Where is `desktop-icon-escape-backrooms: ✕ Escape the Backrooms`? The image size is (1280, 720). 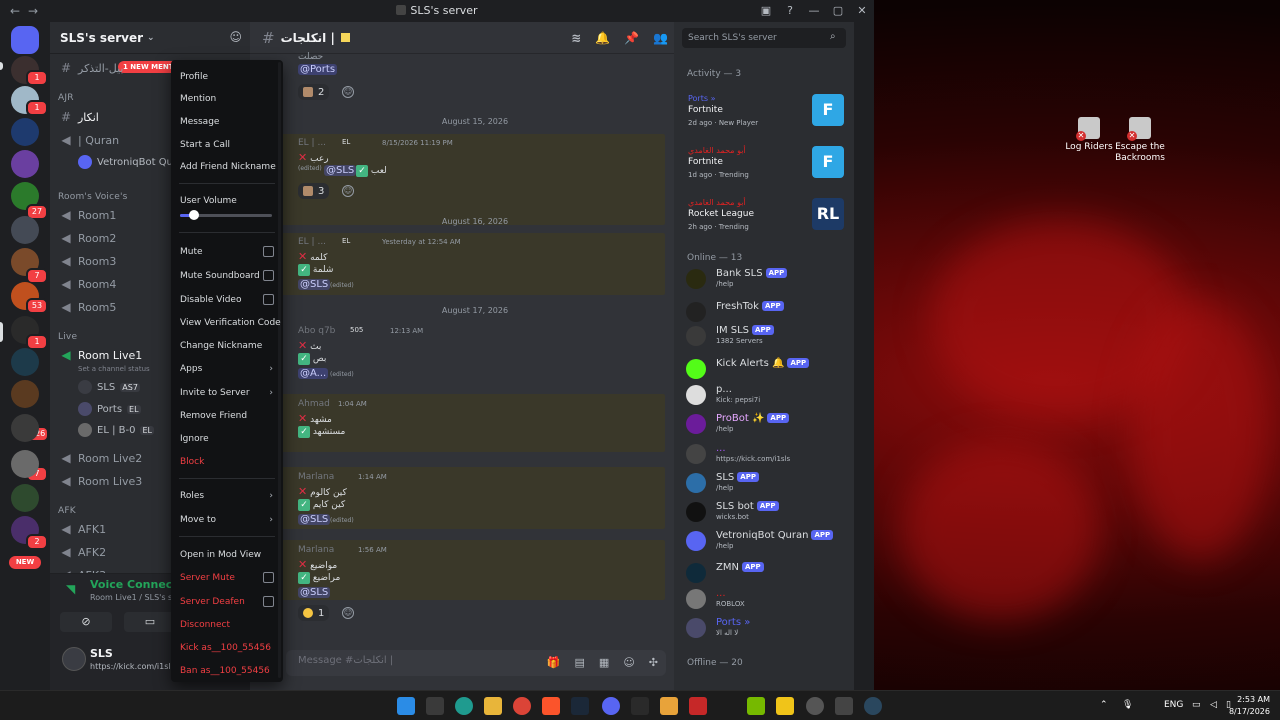
desktop-icon-escape-backrooms: ✕ Escape the Backrooms is located at coordinates (1140, 140).